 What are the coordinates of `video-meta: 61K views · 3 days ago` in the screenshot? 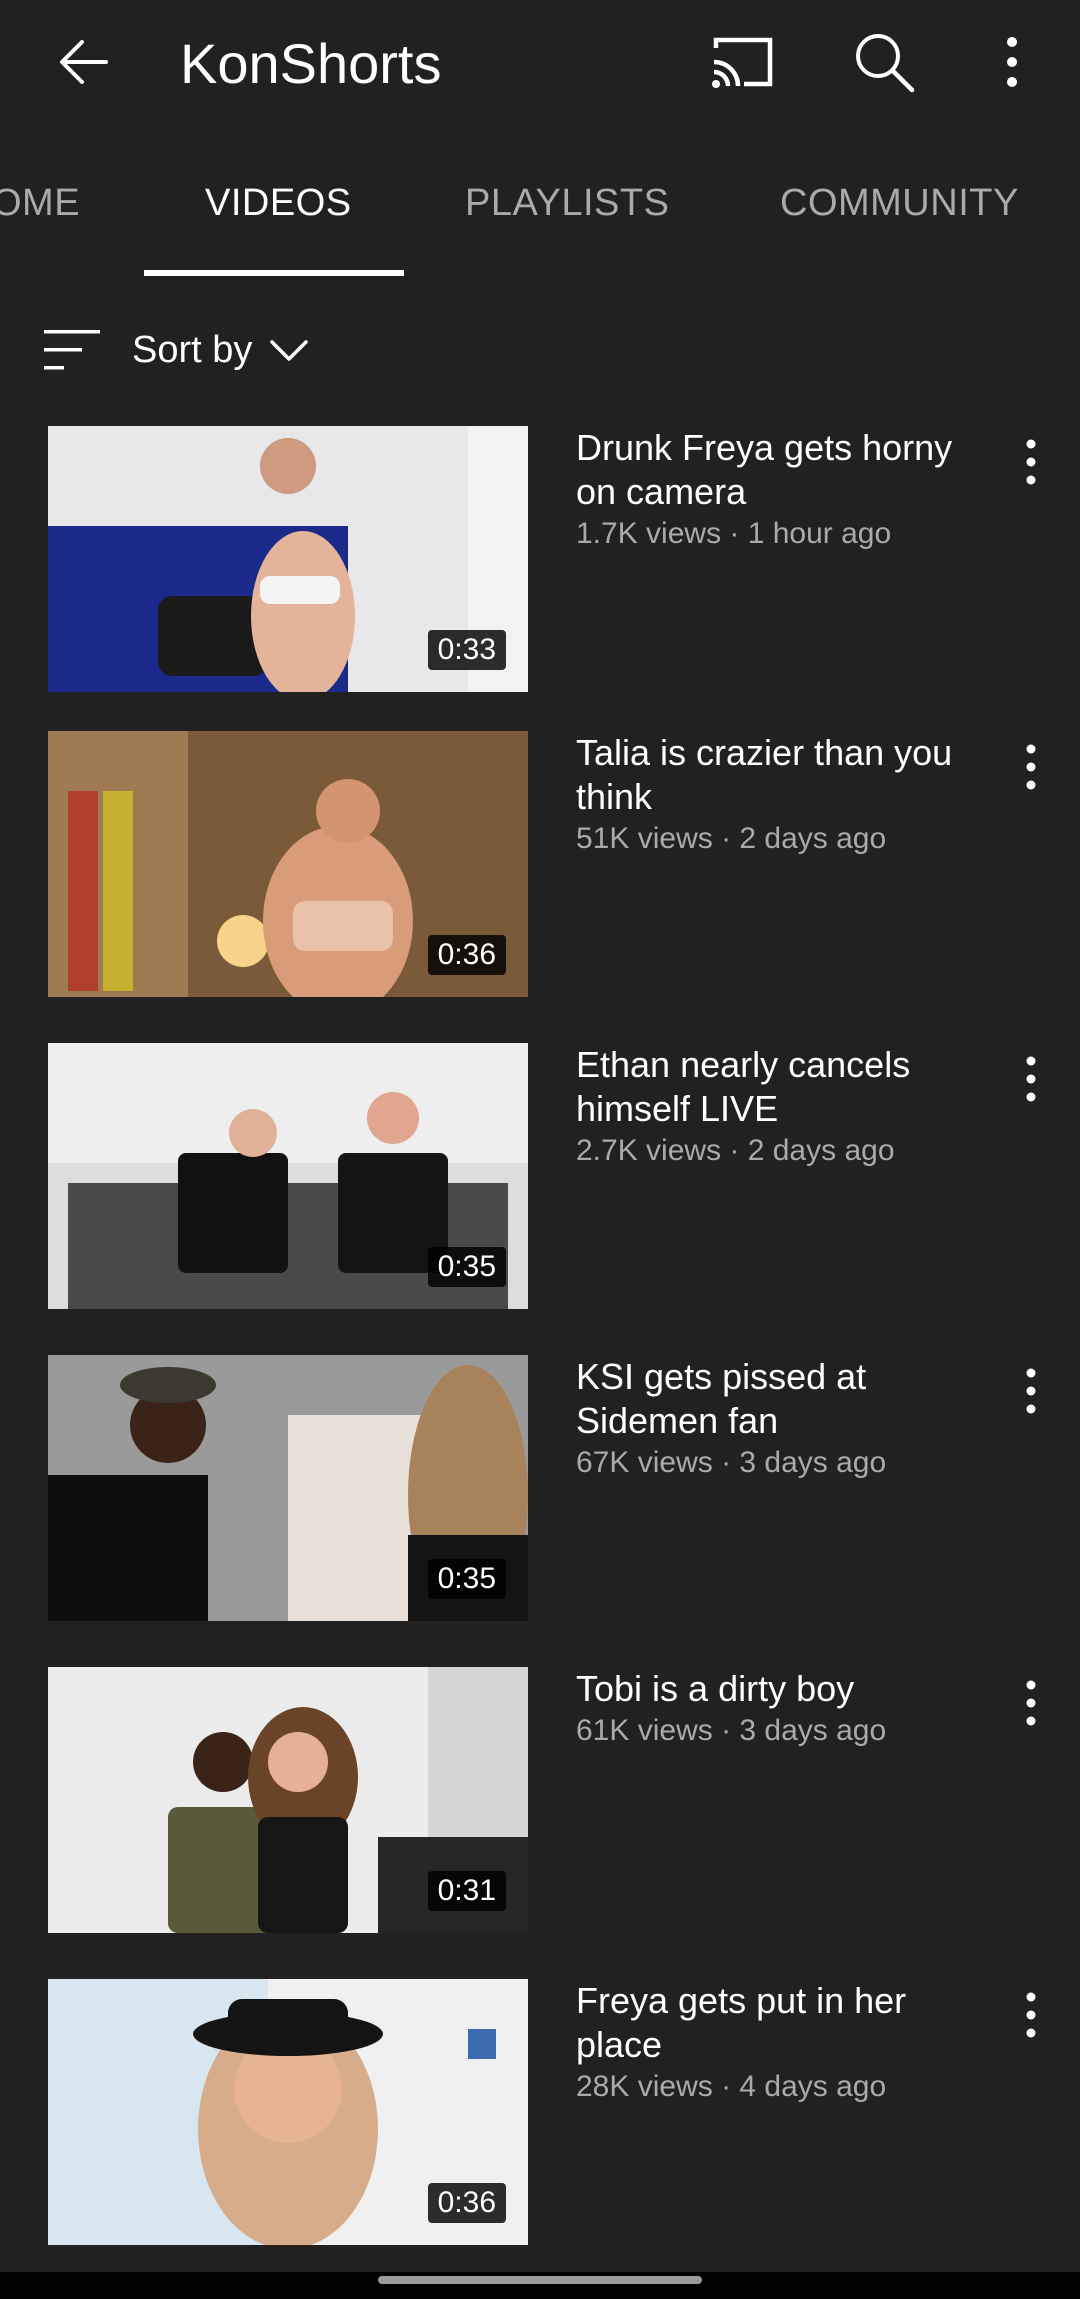 It's located at (731, 1730).